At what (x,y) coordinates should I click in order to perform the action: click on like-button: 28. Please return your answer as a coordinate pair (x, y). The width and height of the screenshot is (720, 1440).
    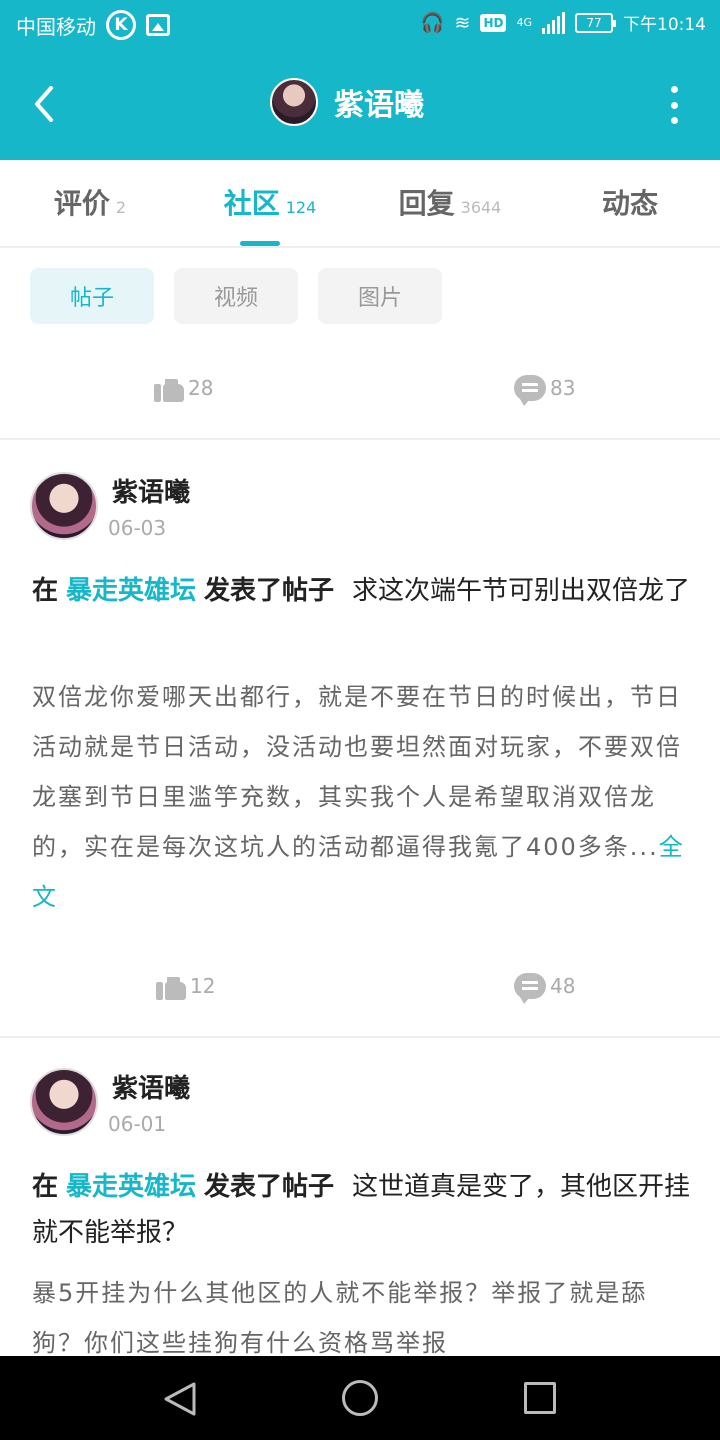
    Looking at the image, I should click on (183, 388).